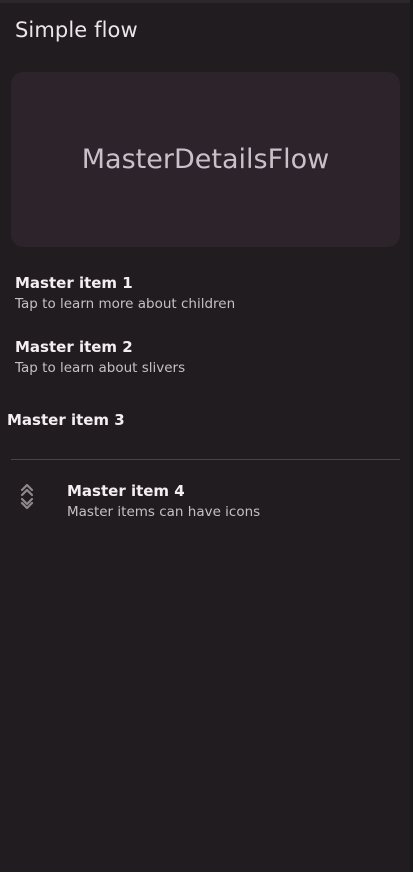 This screenshot has height=872, width=413. Describe the element at coordinates (74, 283) in the screenshot. I see `list-item-title: Master item 1` at that location.